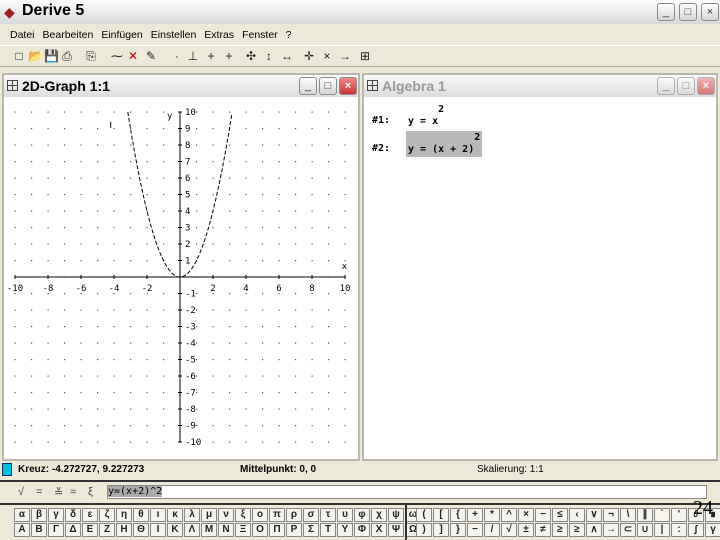 This screenshot has width=720, height=540. What do you see at coordinates (628, 515) in the screenshot?
I see `symbol-button: \` at bounding box center [628, 515].